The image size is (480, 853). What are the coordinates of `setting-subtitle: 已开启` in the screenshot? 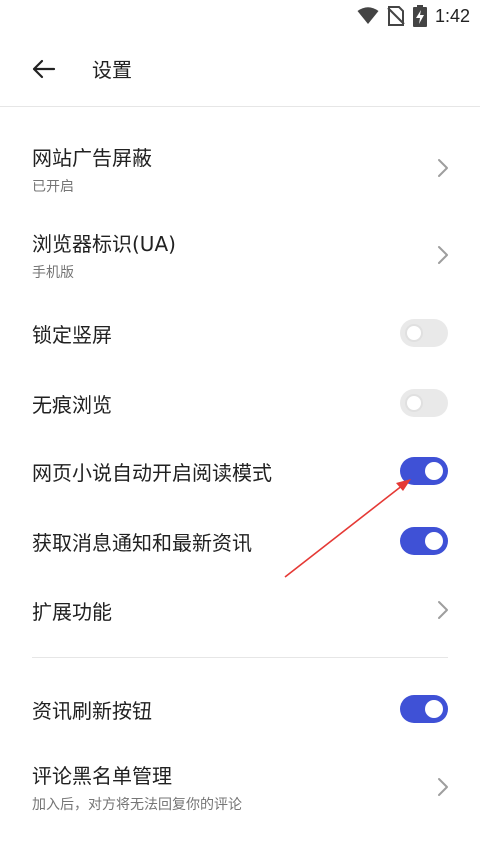 It's located at (53, 187).